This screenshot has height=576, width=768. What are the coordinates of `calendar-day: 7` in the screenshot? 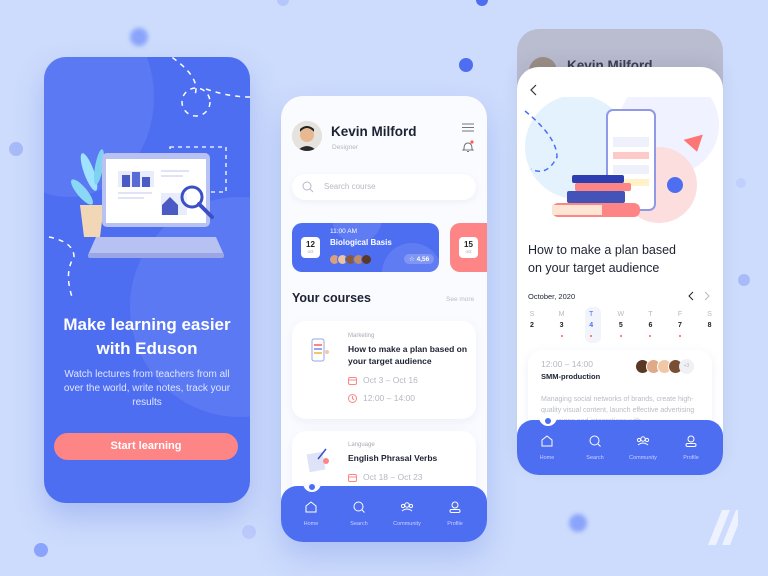 It's located at (680, 325).